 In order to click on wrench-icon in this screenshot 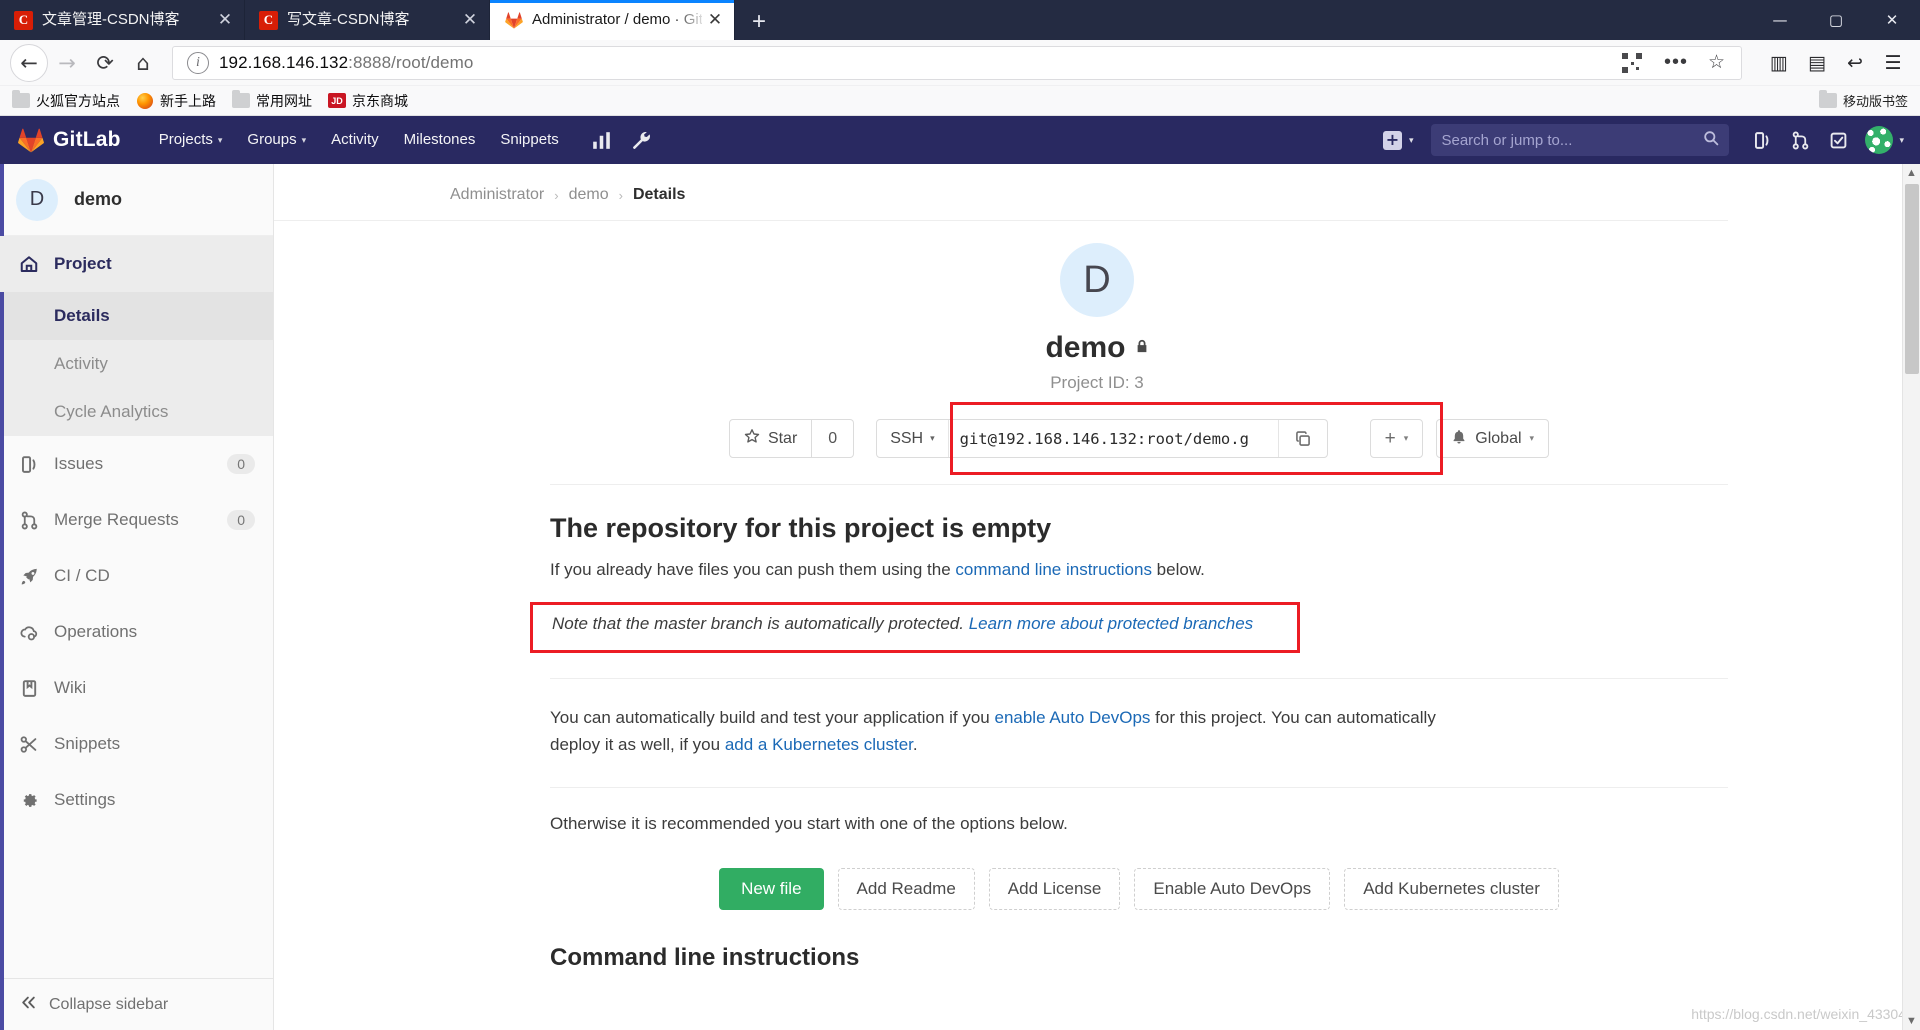, I will do `click(642, 140)`.